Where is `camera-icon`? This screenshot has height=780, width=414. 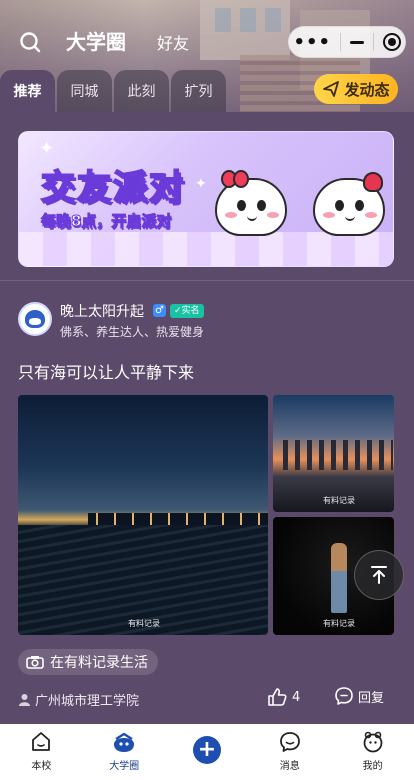
camera-icon is located at coordinates (35, 662).